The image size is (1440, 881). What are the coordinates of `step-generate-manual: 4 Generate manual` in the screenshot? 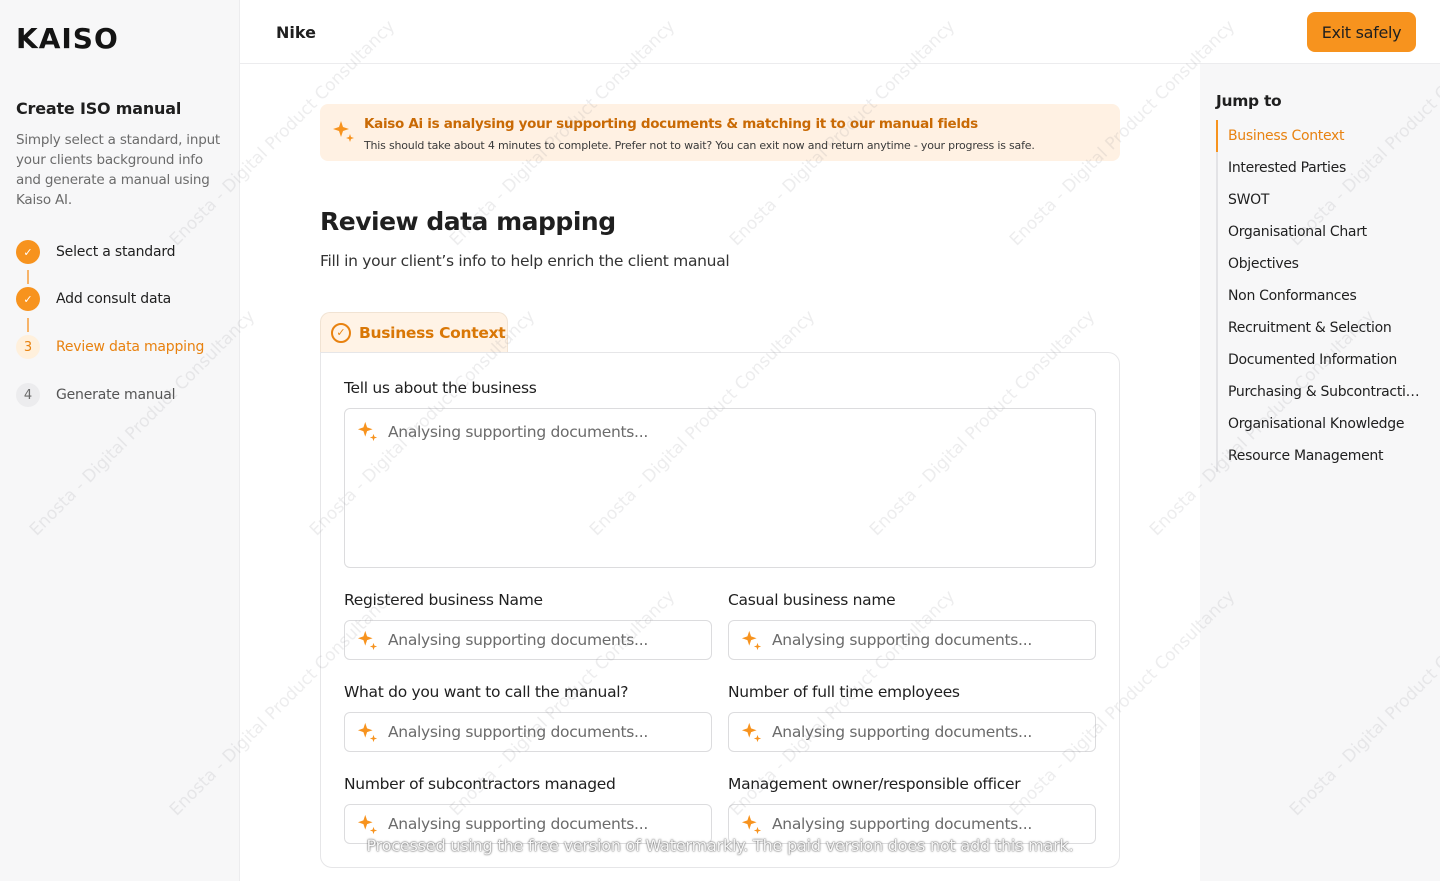 It's located at (126, 395).